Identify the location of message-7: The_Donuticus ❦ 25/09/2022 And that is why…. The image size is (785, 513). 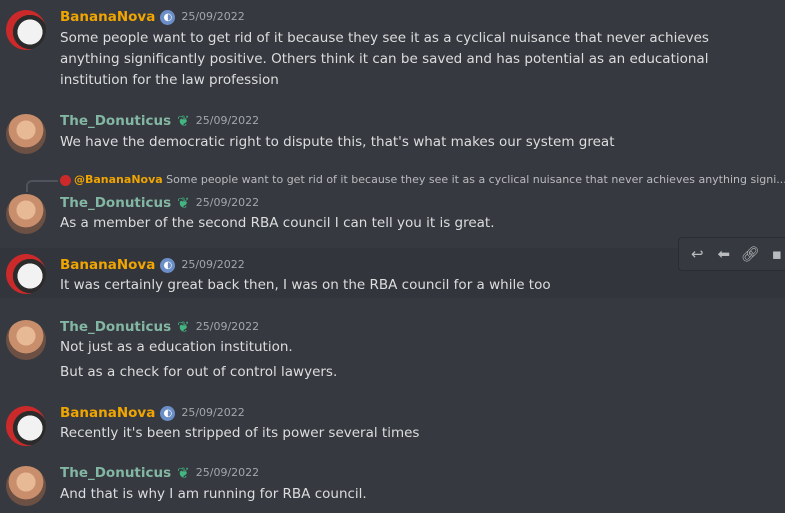
(392, 487).